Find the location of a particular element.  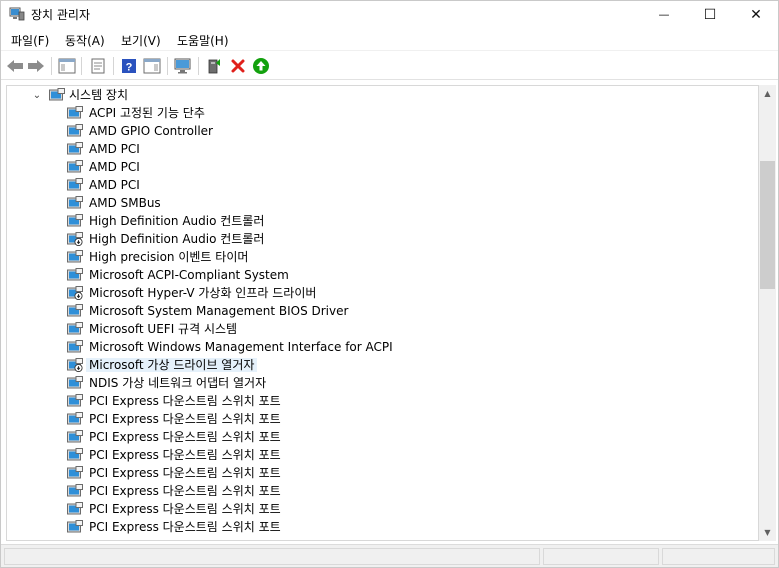

show-hide-console-tree-button is located at coordinates (67, 66).